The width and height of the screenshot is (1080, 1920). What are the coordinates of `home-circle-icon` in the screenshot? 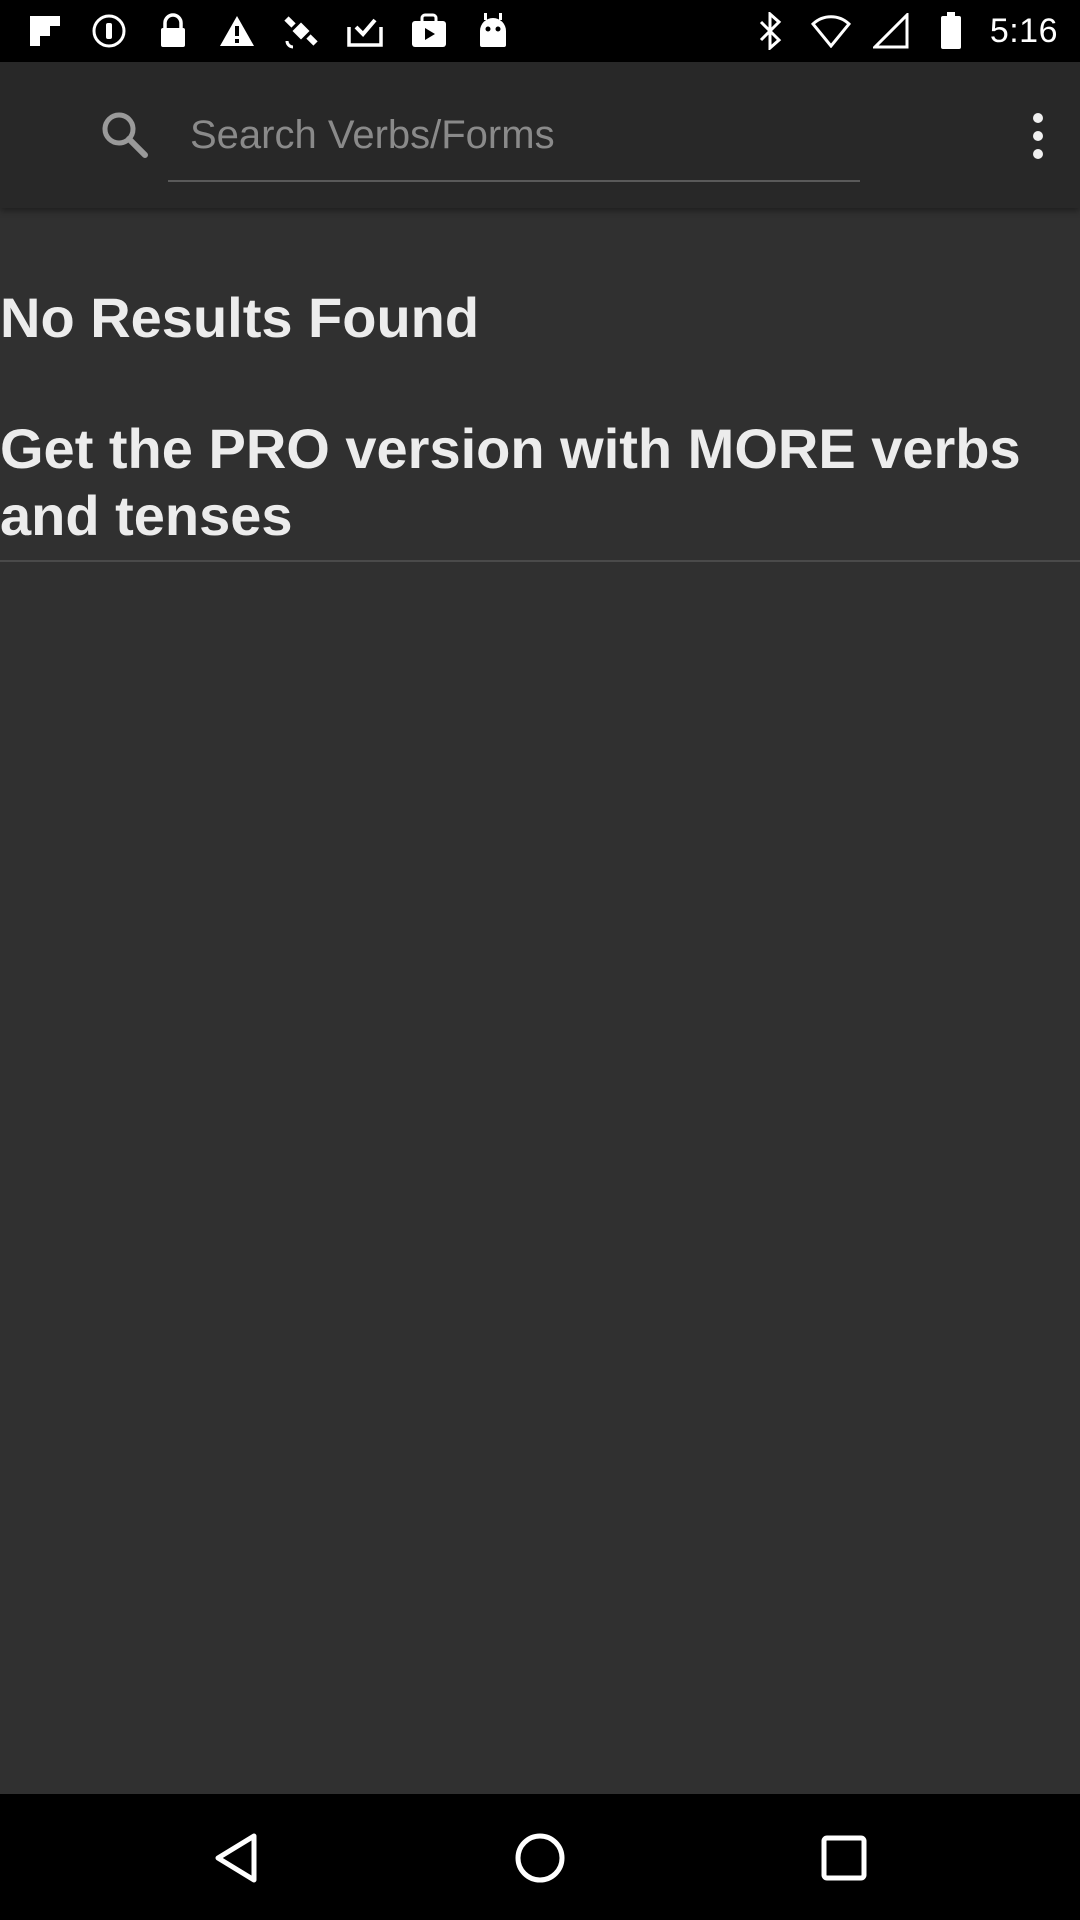 It's located at (540, 1858).